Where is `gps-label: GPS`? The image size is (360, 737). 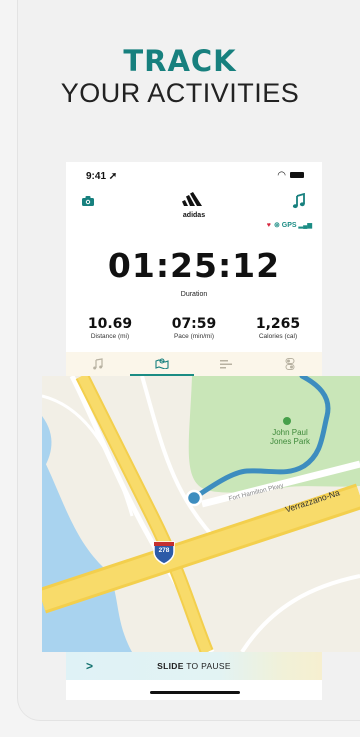 gps-label: GPS is located at coordinates (289, 225).